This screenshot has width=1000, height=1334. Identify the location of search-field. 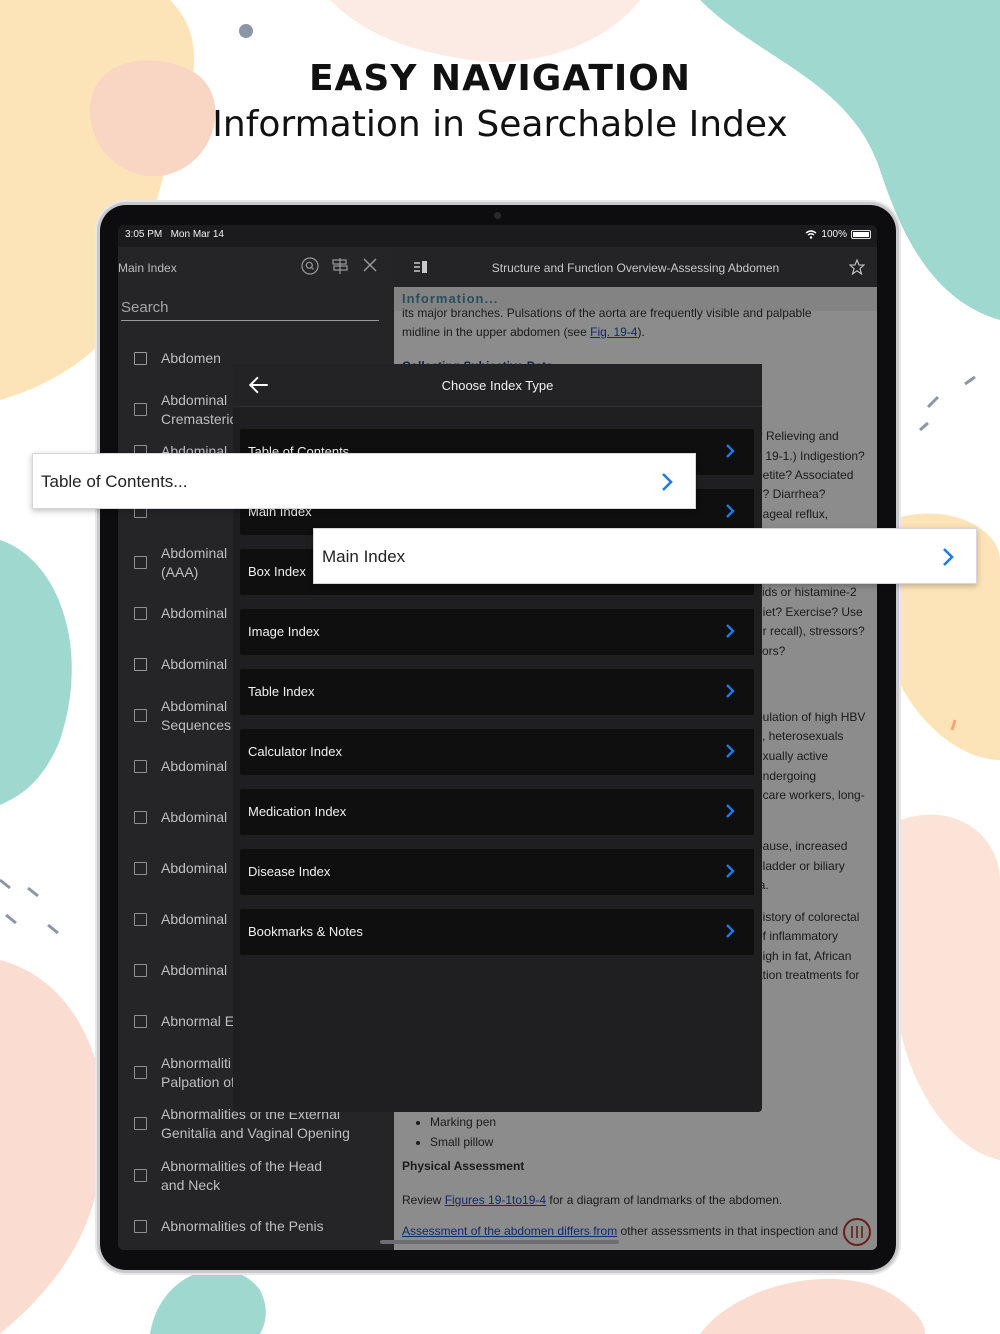
(250, 310).